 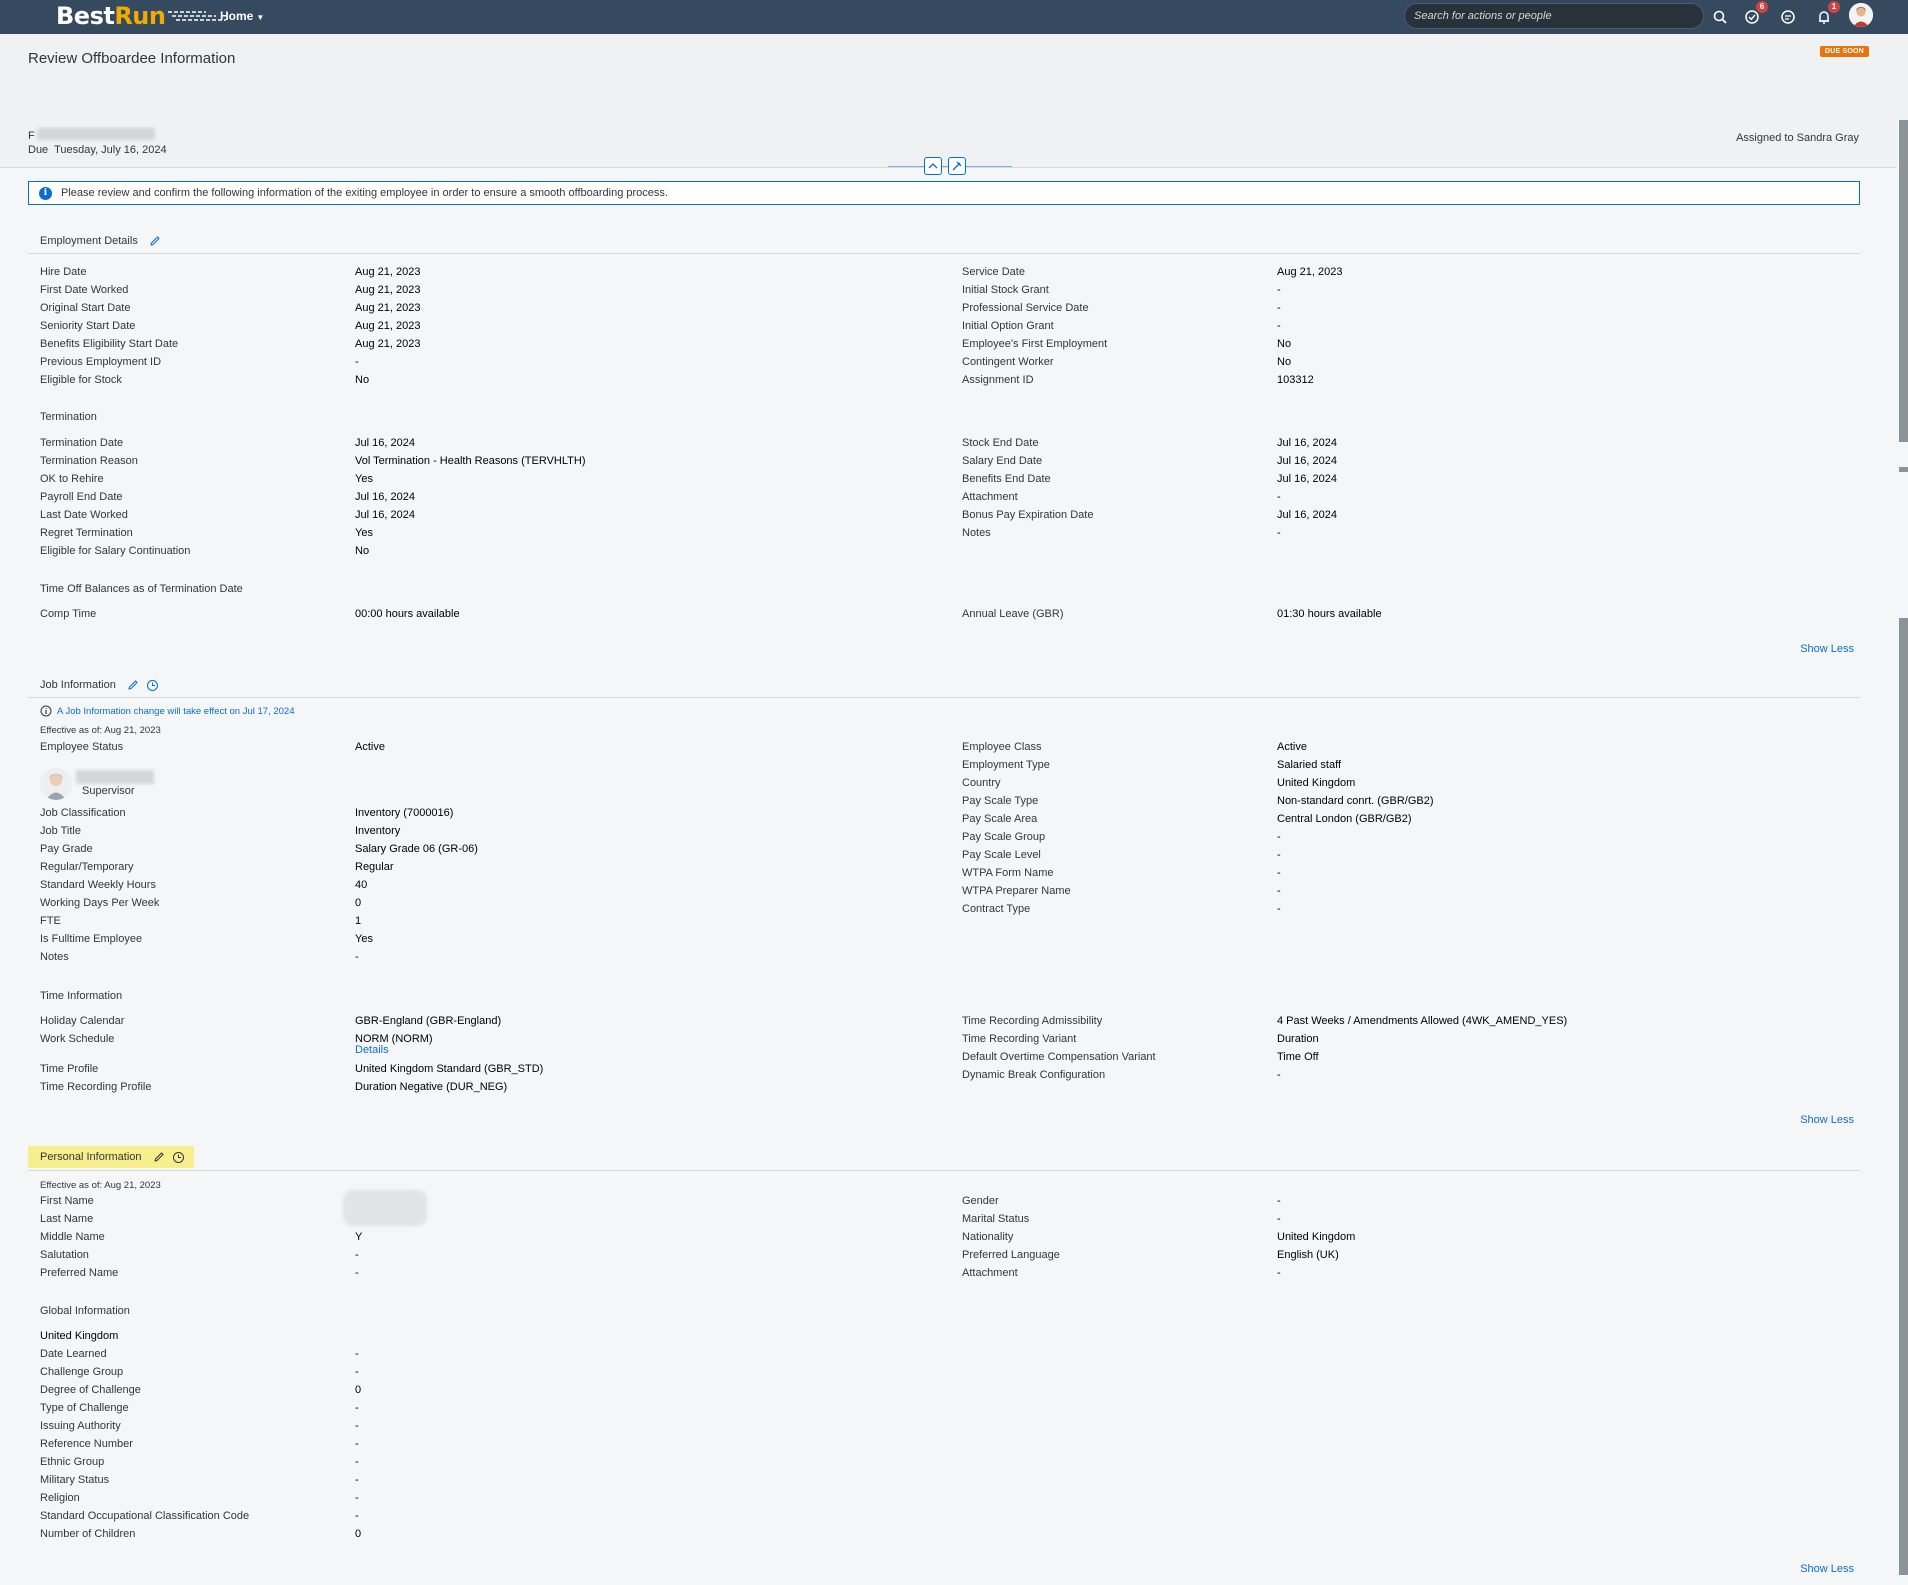 What do you see at coordinates (996, 1219) in the screenshot?
I see `field-label: Marital Status` at bounding box center [996, 1219].